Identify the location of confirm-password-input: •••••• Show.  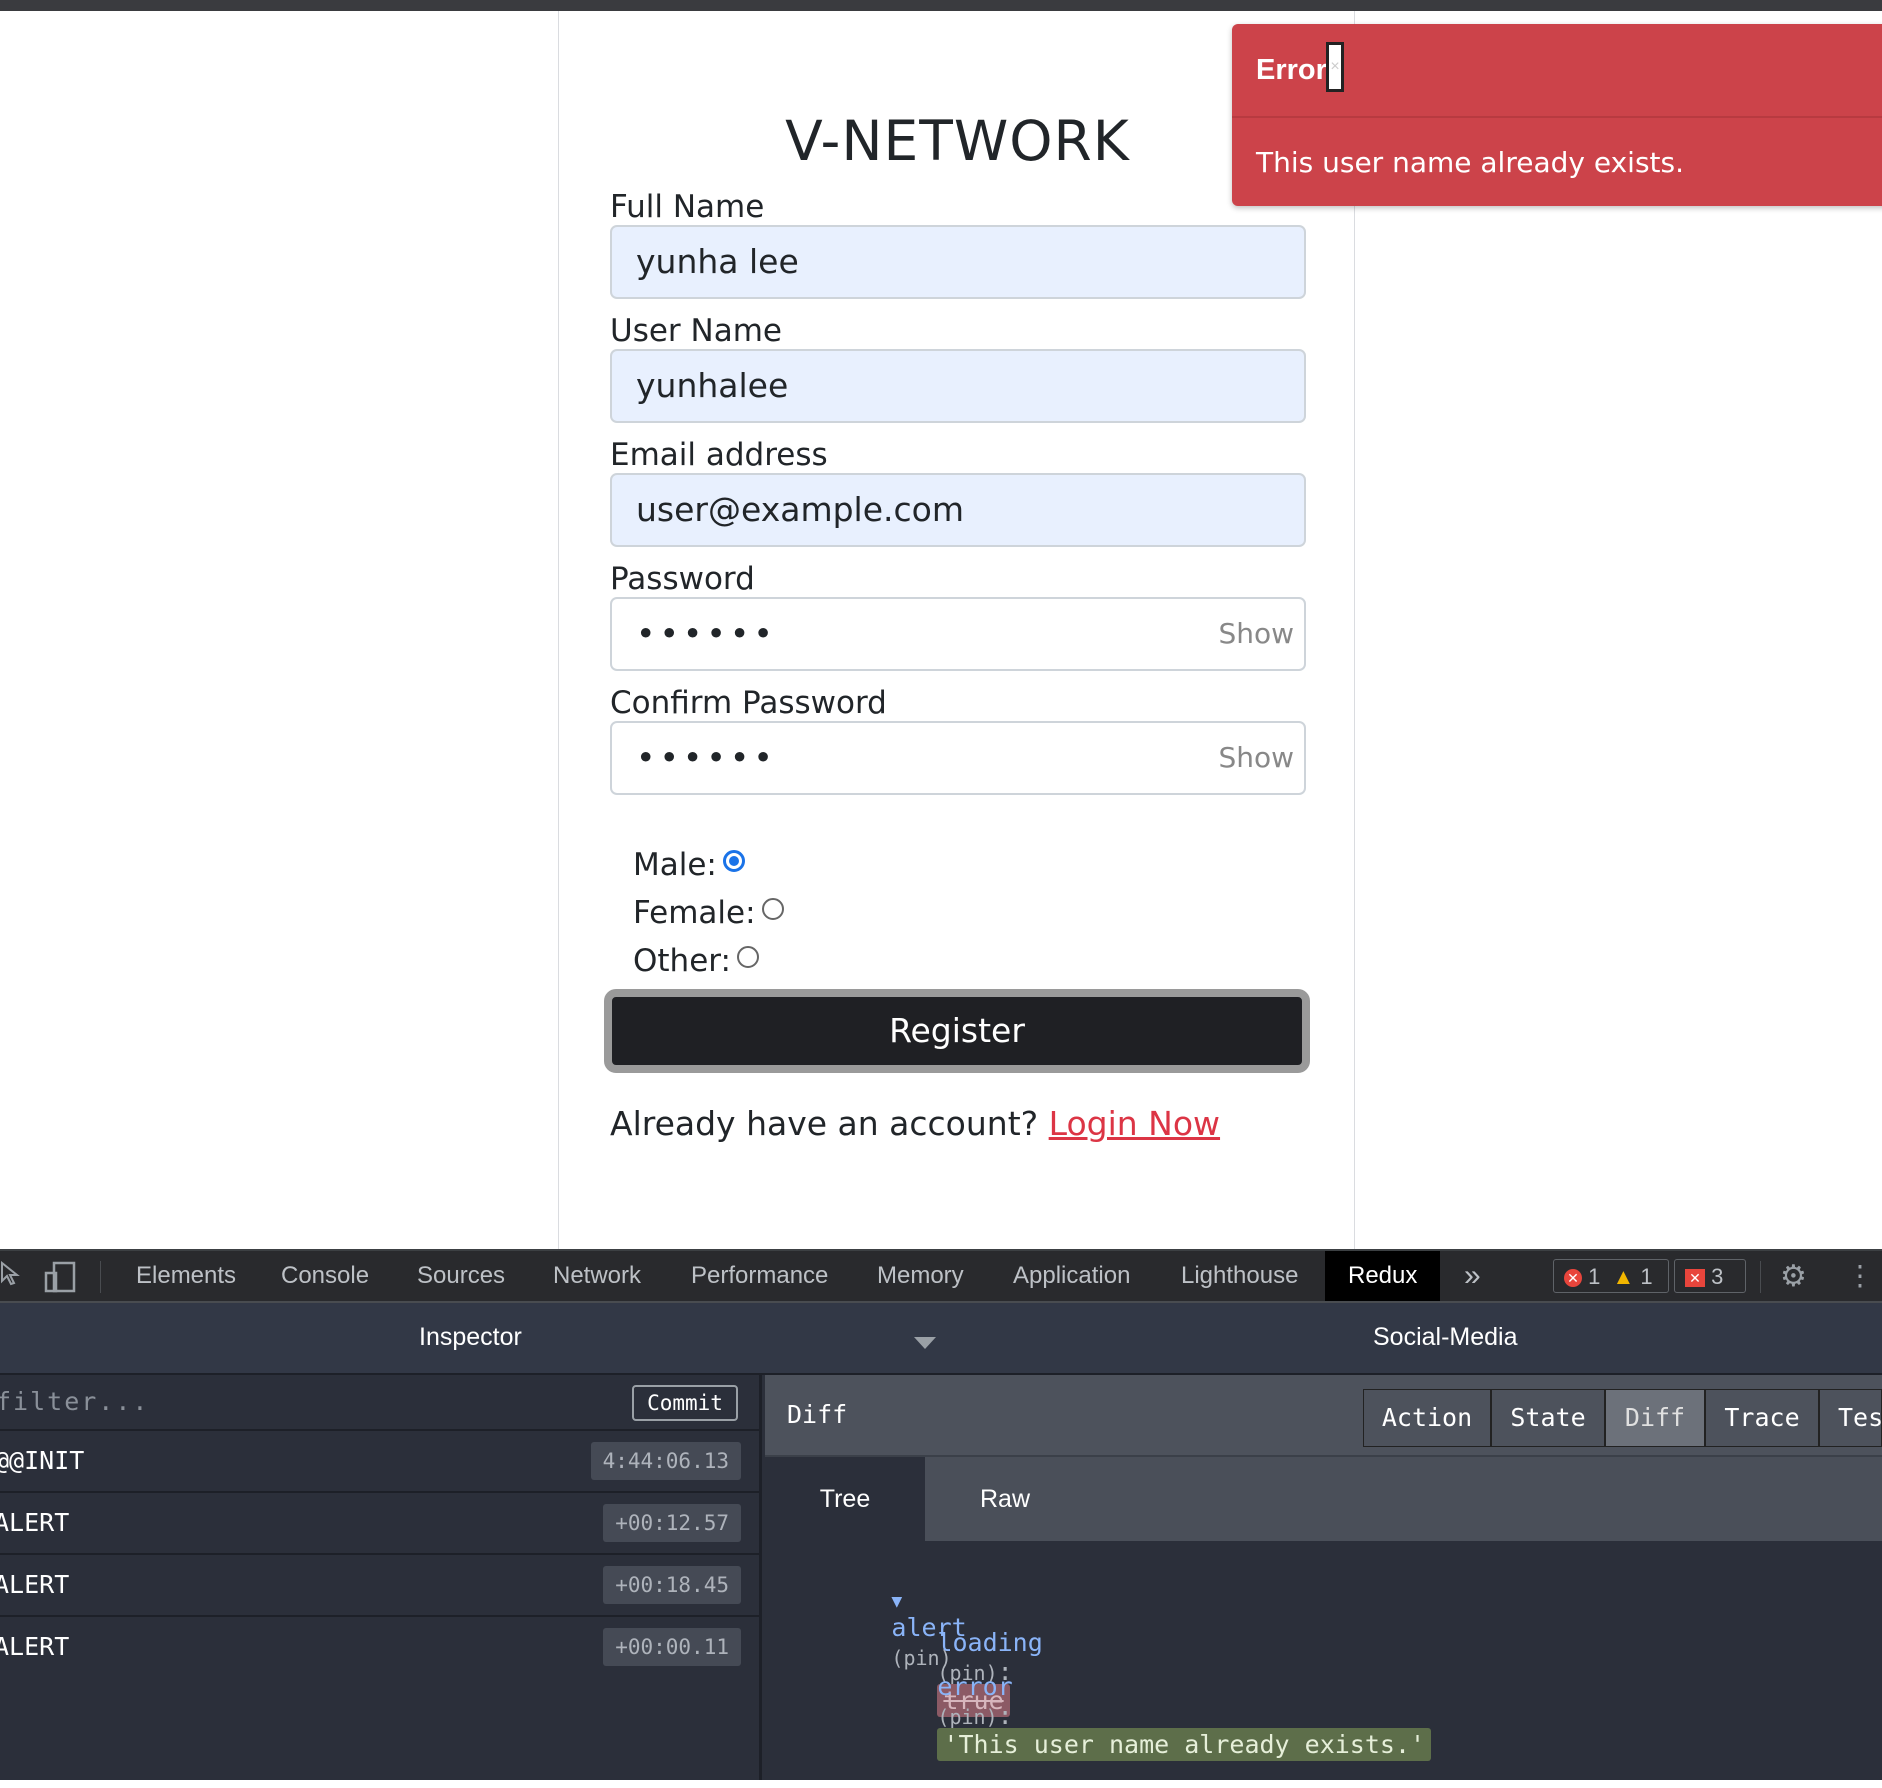
(958, 758).